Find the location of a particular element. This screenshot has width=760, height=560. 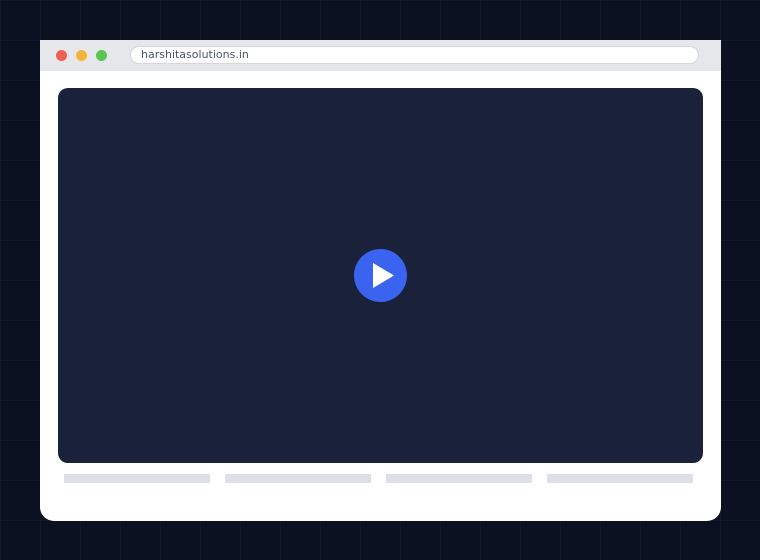

browser-titlebar: harshitasolutions.in is located at coordinates (380, 55).